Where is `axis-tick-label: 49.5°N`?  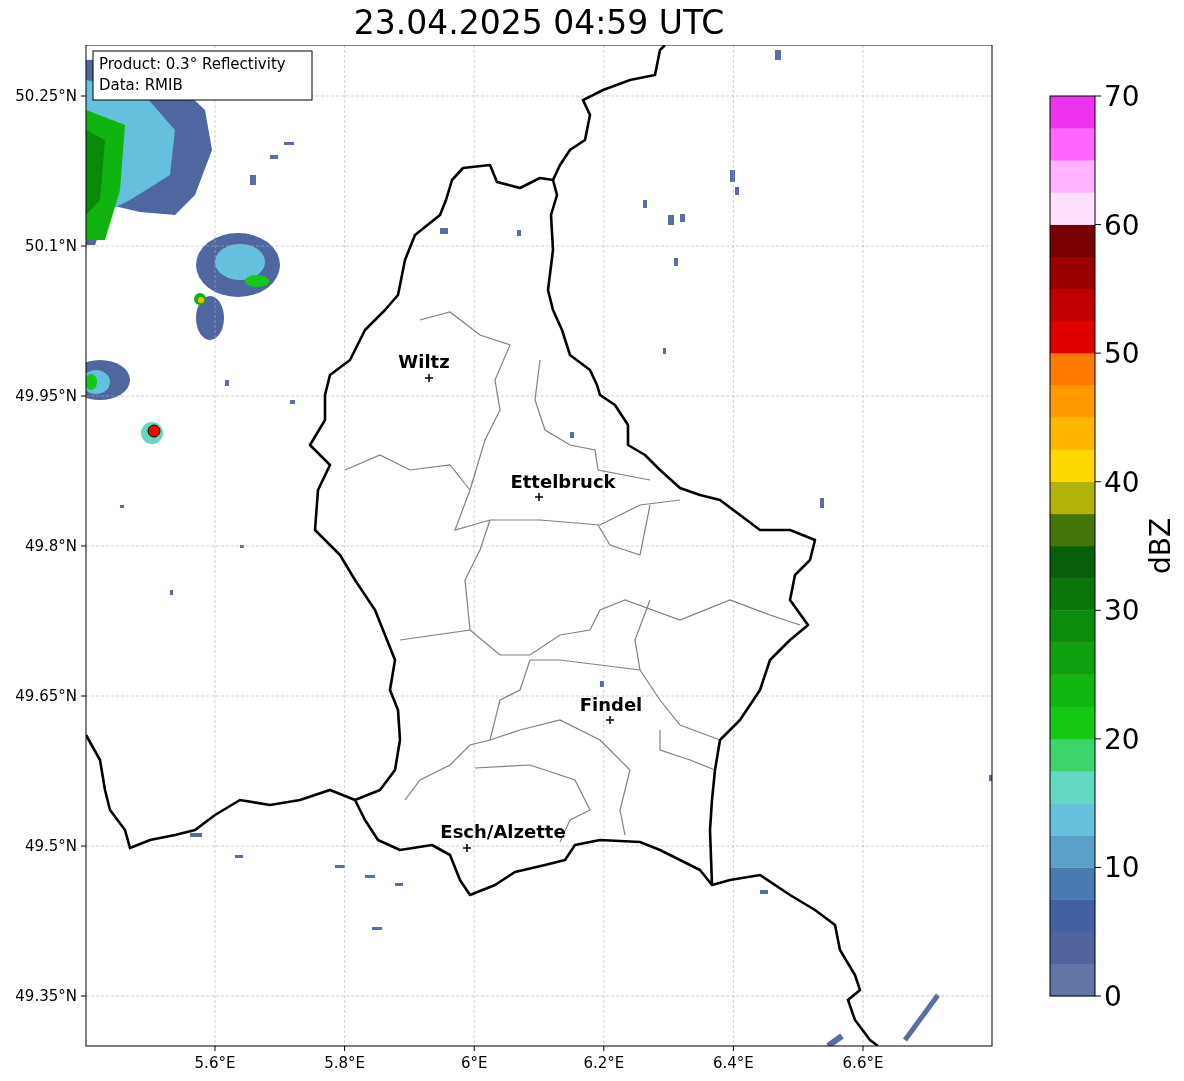 axis-tick-label: 49.5°N is located at coordinates (50, 846).